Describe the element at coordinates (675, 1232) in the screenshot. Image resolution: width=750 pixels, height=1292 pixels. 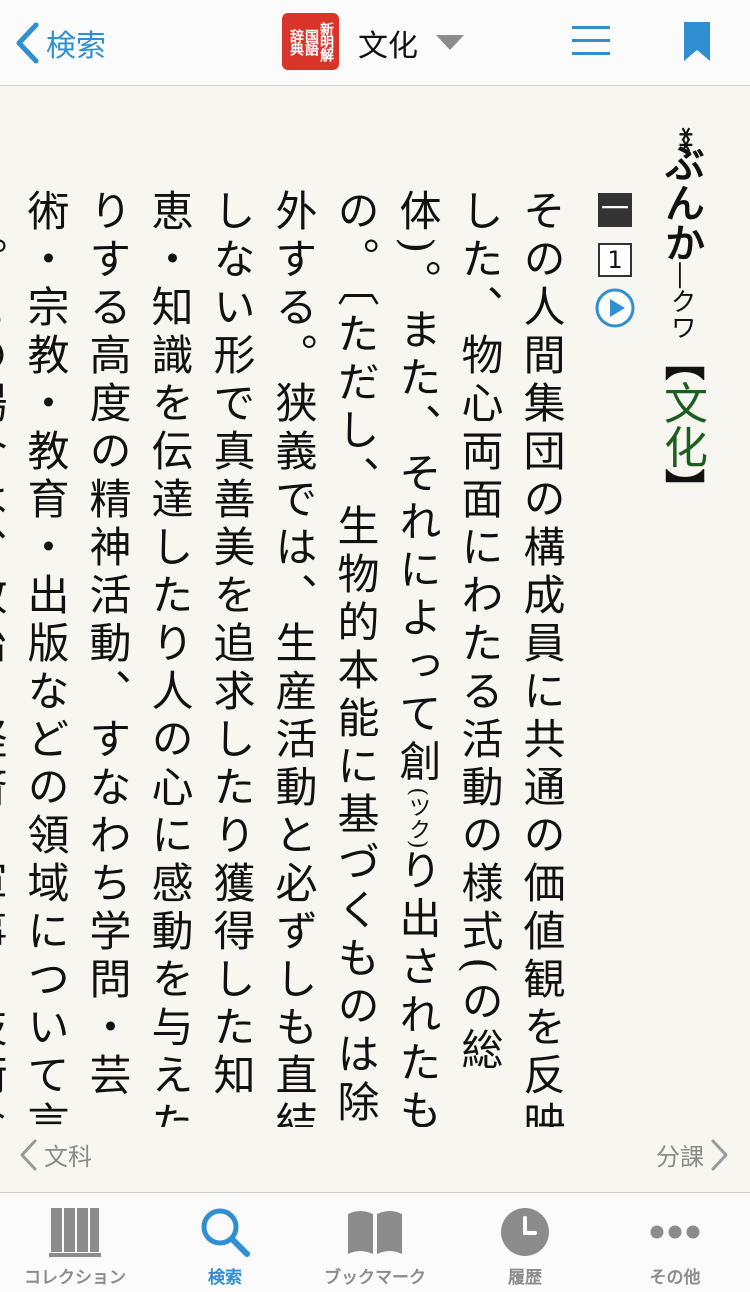
I see `more-icon` at that location.